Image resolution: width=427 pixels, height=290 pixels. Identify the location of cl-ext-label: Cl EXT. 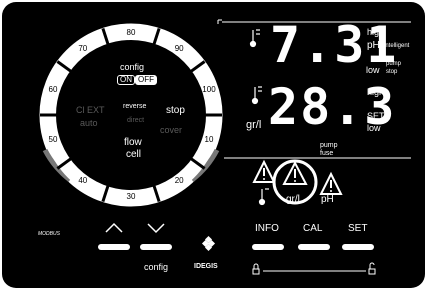
(90, 110).